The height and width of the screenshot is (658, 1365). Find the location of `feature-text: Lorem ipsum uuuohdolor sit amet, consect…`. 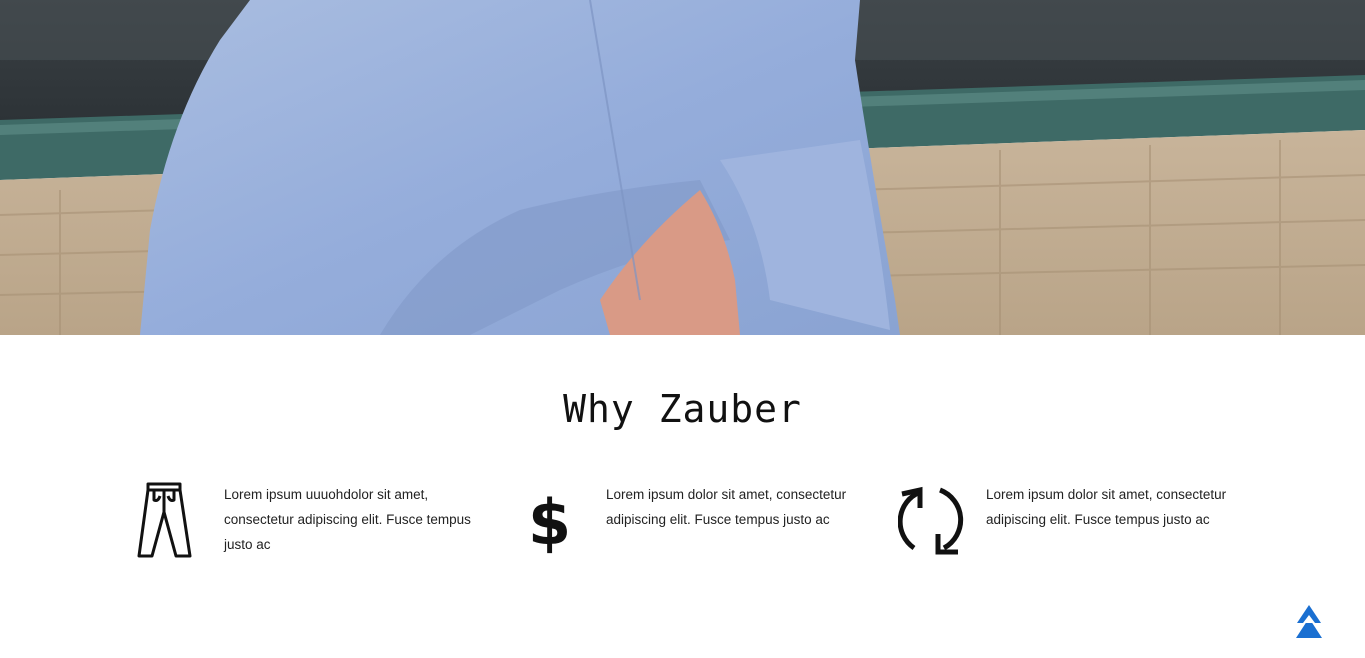

feature-text: Lorem ipsum uuuohdolor sit amet, consect… is located at coordinates (347, 519).